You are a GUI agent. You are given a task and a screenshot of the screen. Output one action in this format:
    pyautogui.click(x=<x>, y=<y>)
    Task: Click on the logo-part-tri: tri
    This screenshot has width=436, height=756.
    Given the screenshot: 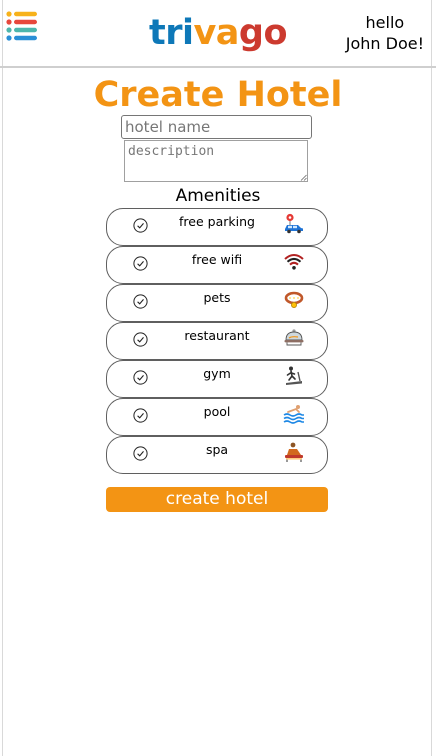 What is the action you would take?
    pyautogui.click(x=171, y=33)
    